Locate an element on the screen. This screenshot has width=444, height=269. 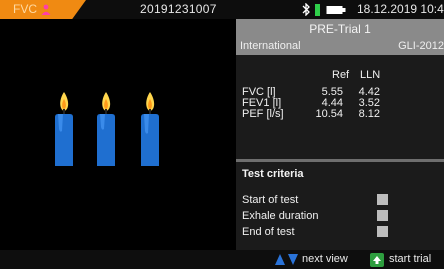
ref-value: 10.54 is located at coordinates (329, 114).